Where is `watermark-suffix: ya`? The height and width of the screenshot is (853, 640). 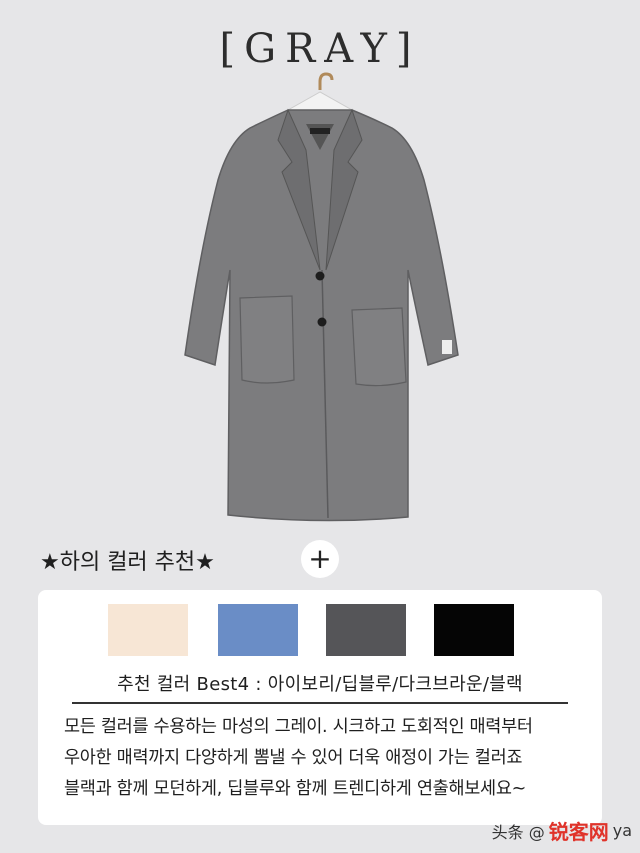
watermark-suffix: ya is located at coordinates (622, 830).